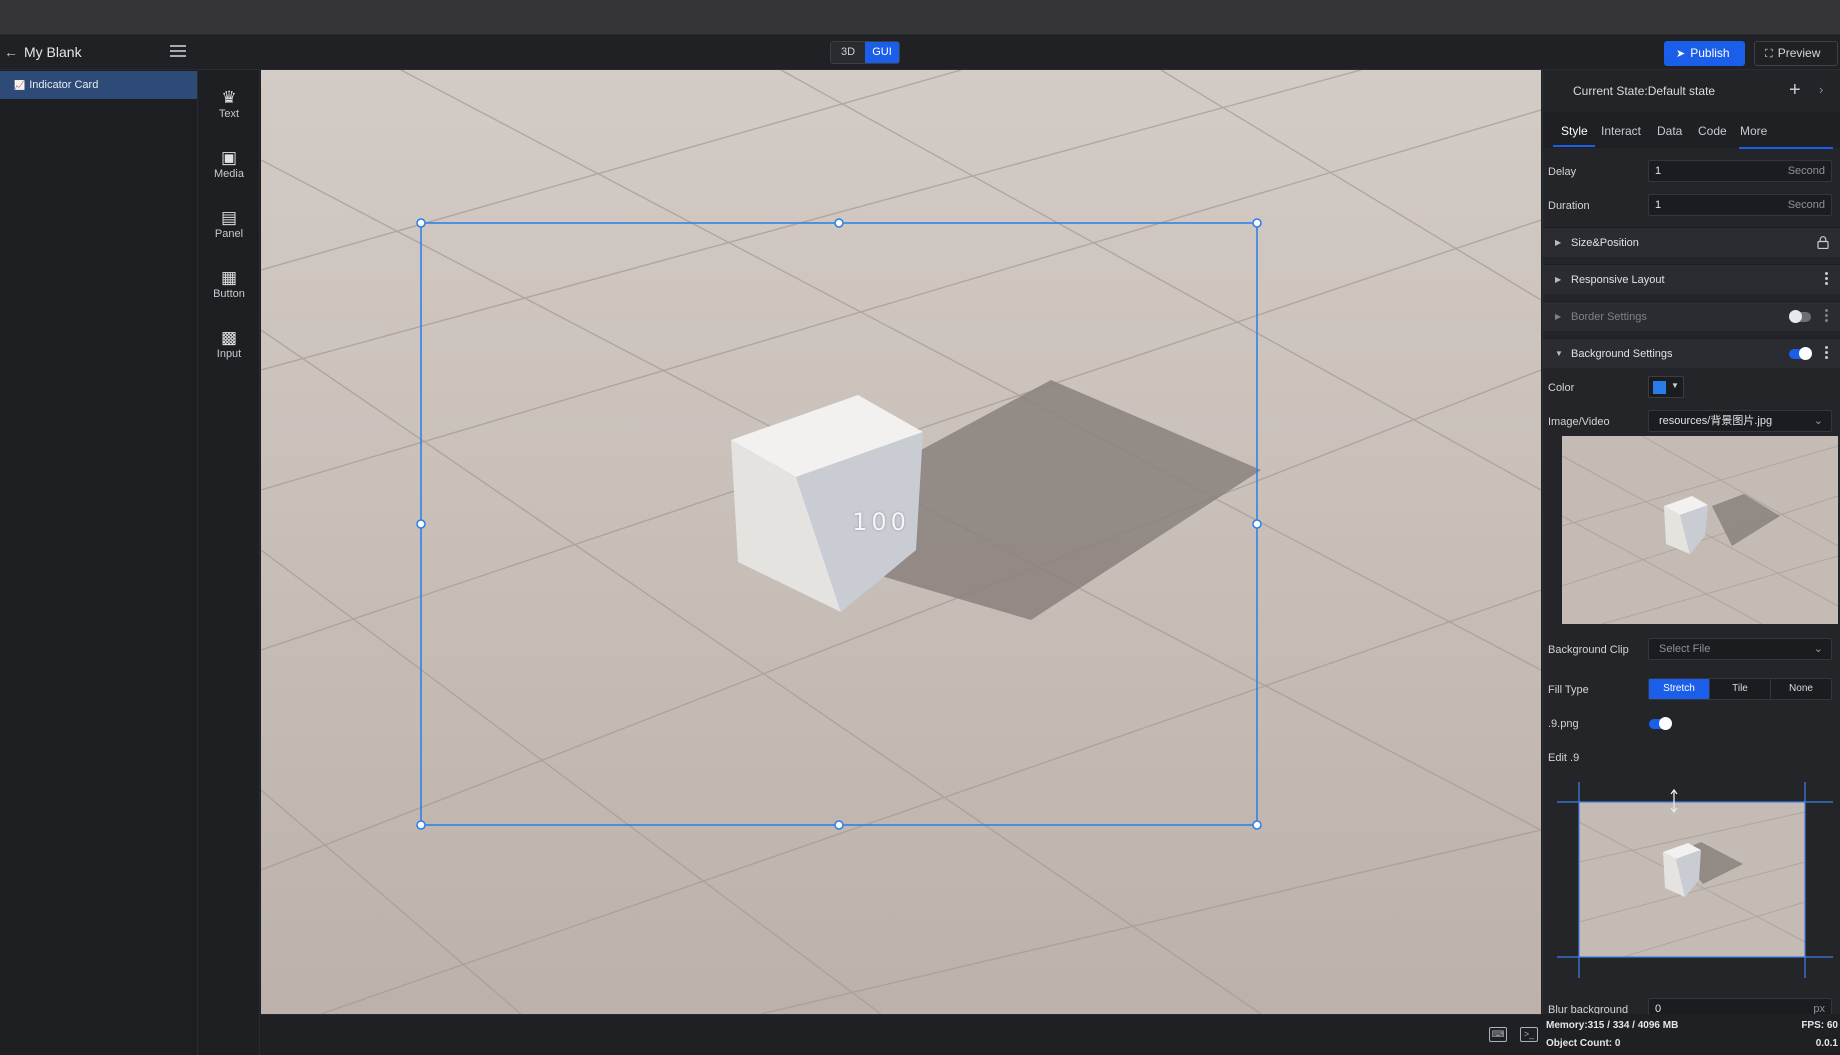  Describe the element at coordinates (1568, 690) in the screenshot. I see `fill-type-label: Fill Type` at that location.